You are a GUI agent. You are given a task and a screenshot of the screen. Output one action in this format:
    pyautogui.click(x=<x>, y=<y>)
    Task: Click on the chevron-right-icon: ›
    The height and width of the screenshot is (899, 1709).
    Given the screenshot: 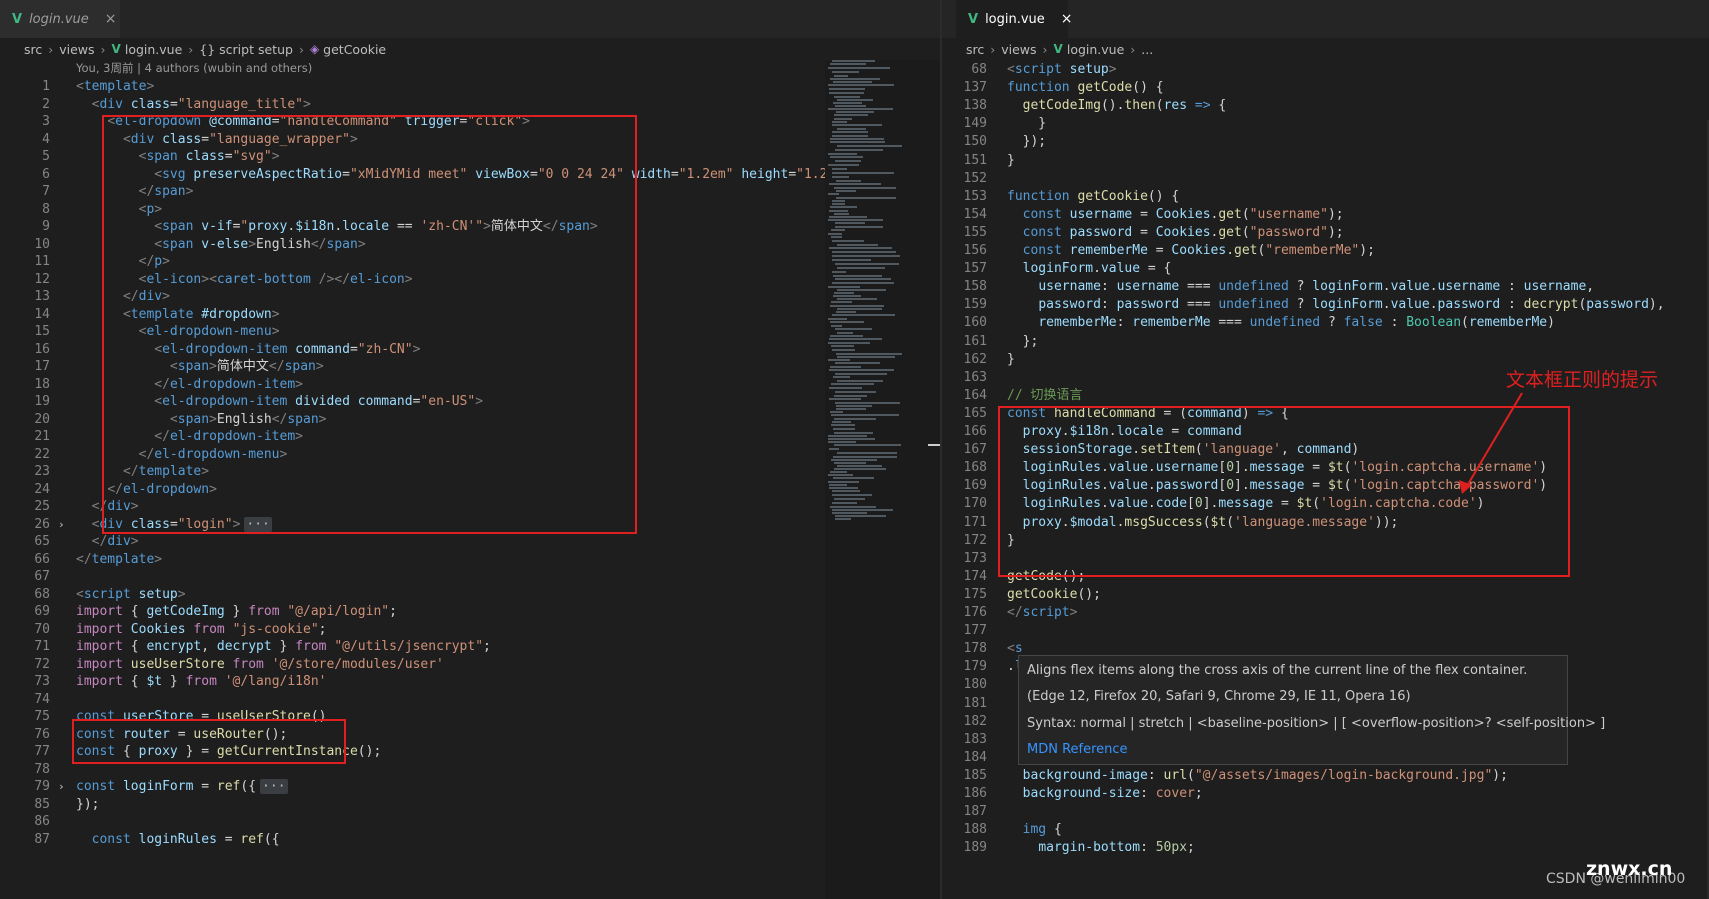 What is the action you would take?
    pyautogui.click(x=1133, y=49)
    